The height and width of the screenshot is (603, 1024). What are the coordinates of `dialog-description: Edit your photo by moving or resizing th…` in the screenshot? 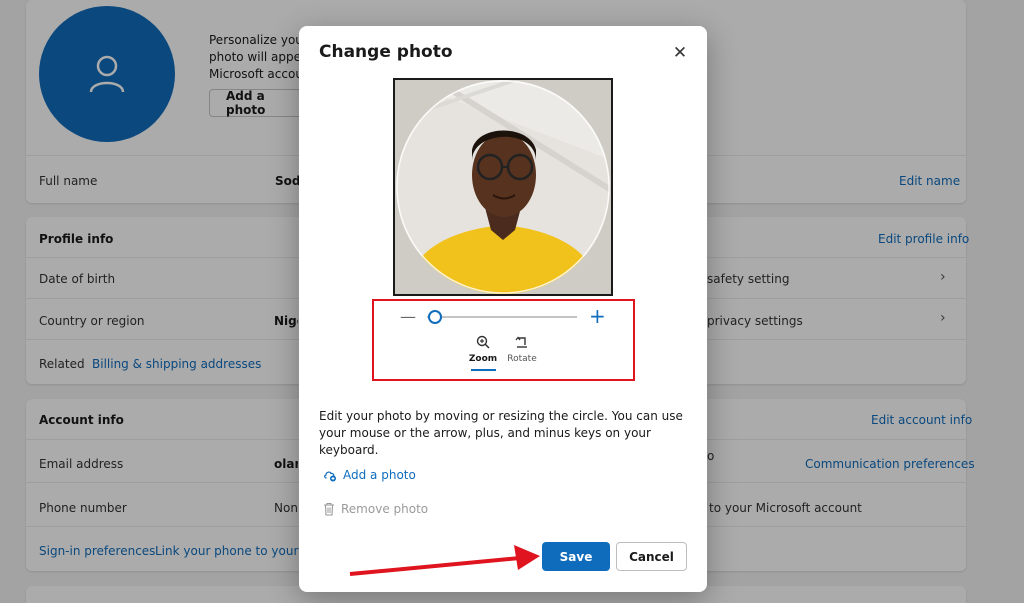 It's located at (501, 433).